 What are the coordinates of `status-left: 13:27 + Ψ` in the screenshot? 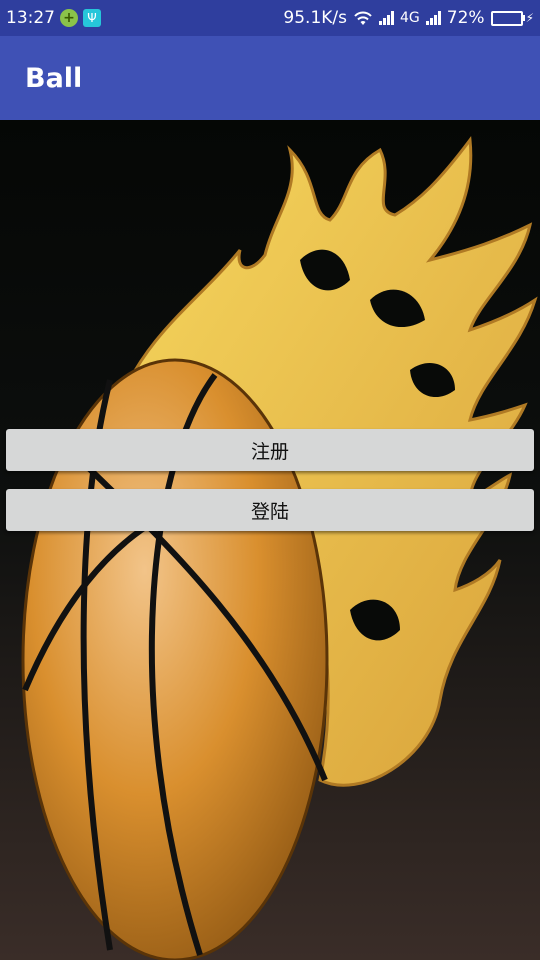 It's located at (53, 18).